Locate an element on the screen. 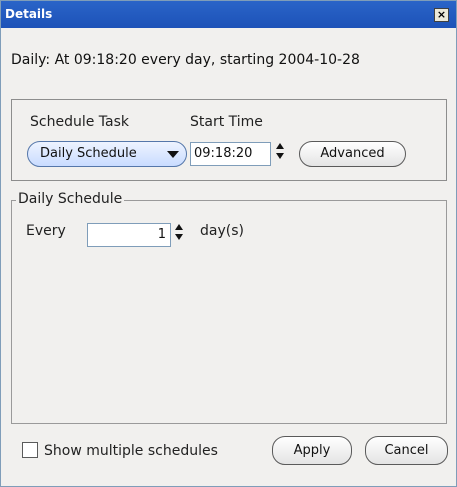 The height and width of the screenshot is (487, 457). close-icon: × is located at coordinates (441, 14).